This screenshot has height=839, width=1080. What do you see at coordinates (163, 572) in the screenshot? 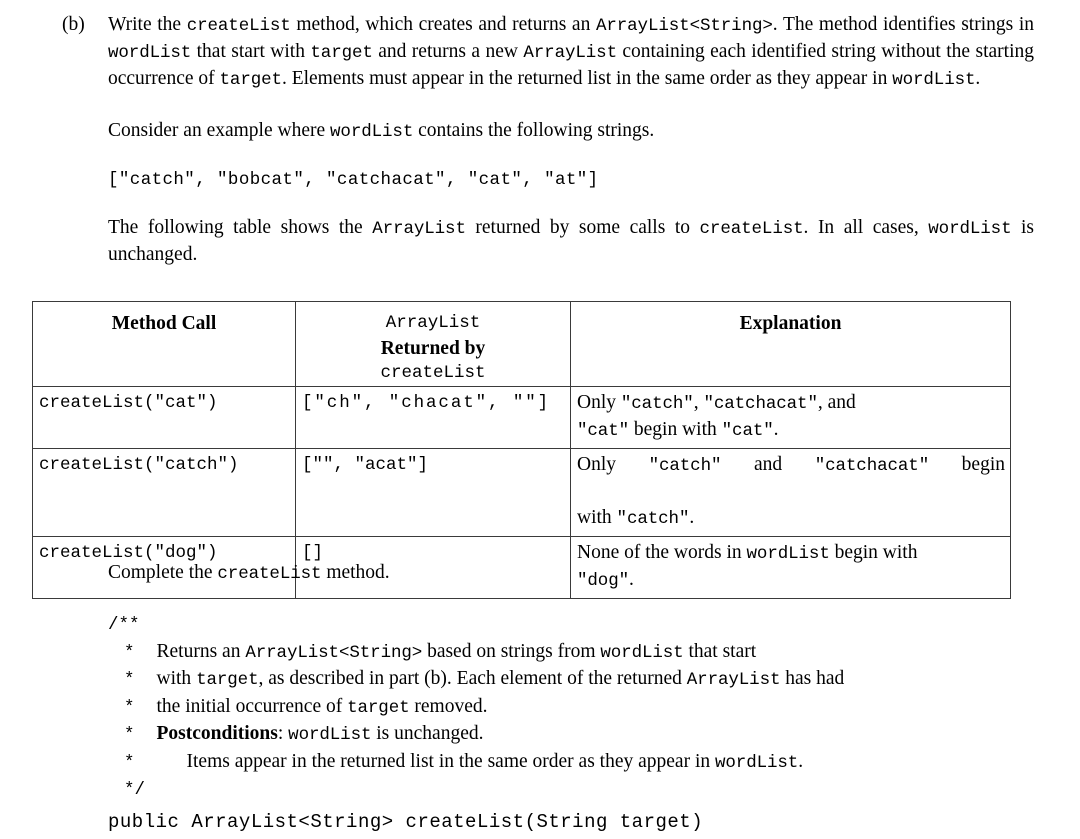
I see `t: Complete the` at bounding box center [163, 572].